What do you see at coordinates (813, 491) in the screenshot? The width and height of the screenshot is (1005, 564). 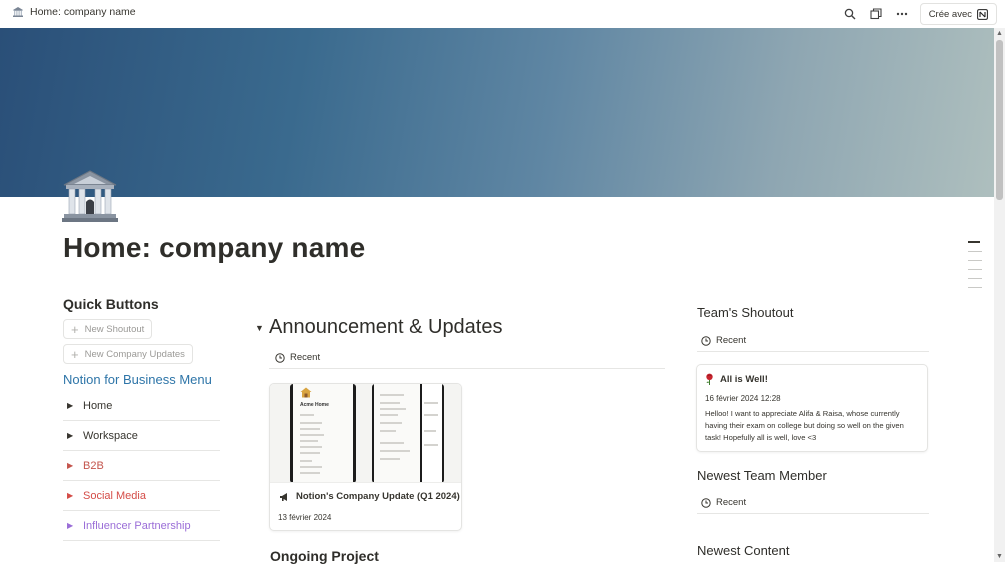 I see `newest-team-member-section: Newest Team Member Recent` at bounding box center [813, 491].